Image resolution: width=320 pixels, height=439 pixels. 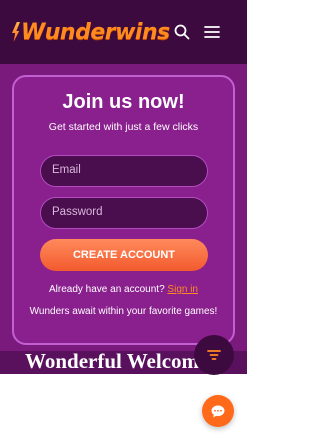 What do you see at coordinates (124, 171) in the screenshot?
I see `email-field: Email` at bounding box center [124, 171].